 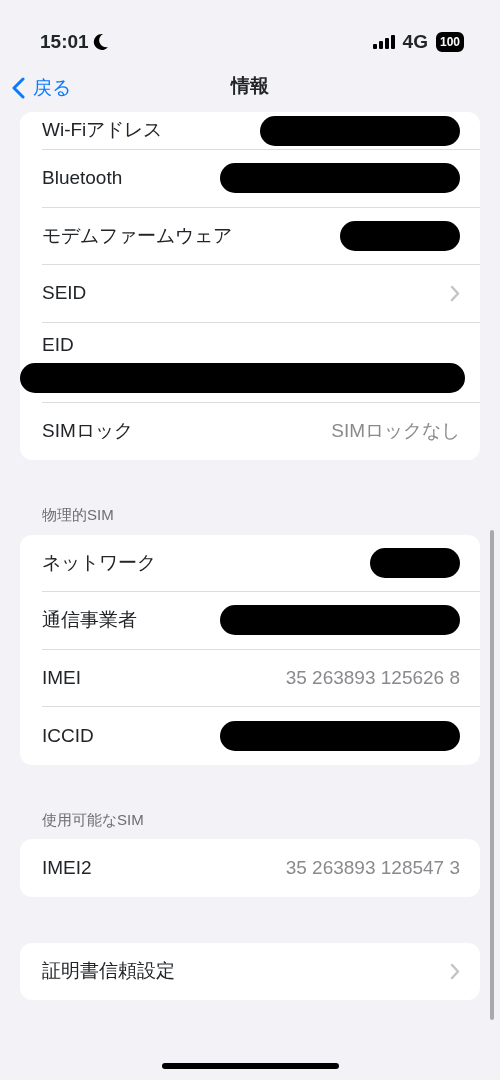 What do you see at coordinates (137, 235) in the screenshot?
I see `row-label: モデムファームウェア` at bounding box center [137, 235].